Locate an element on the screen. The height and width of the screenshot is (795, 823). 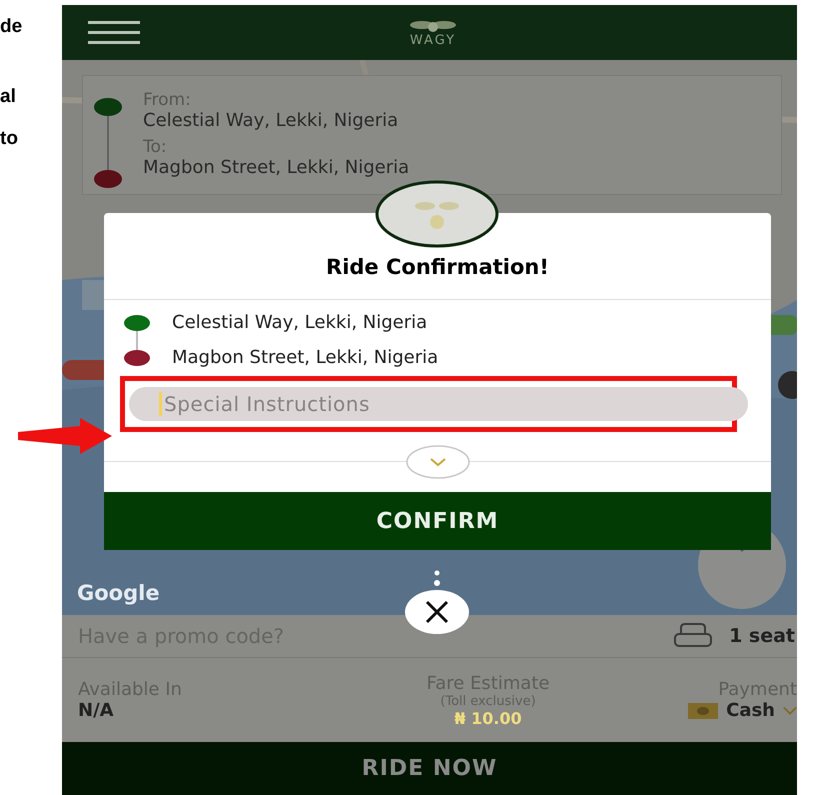
special-instructions-field: Special Instructions is located at coordinates (438, 404).